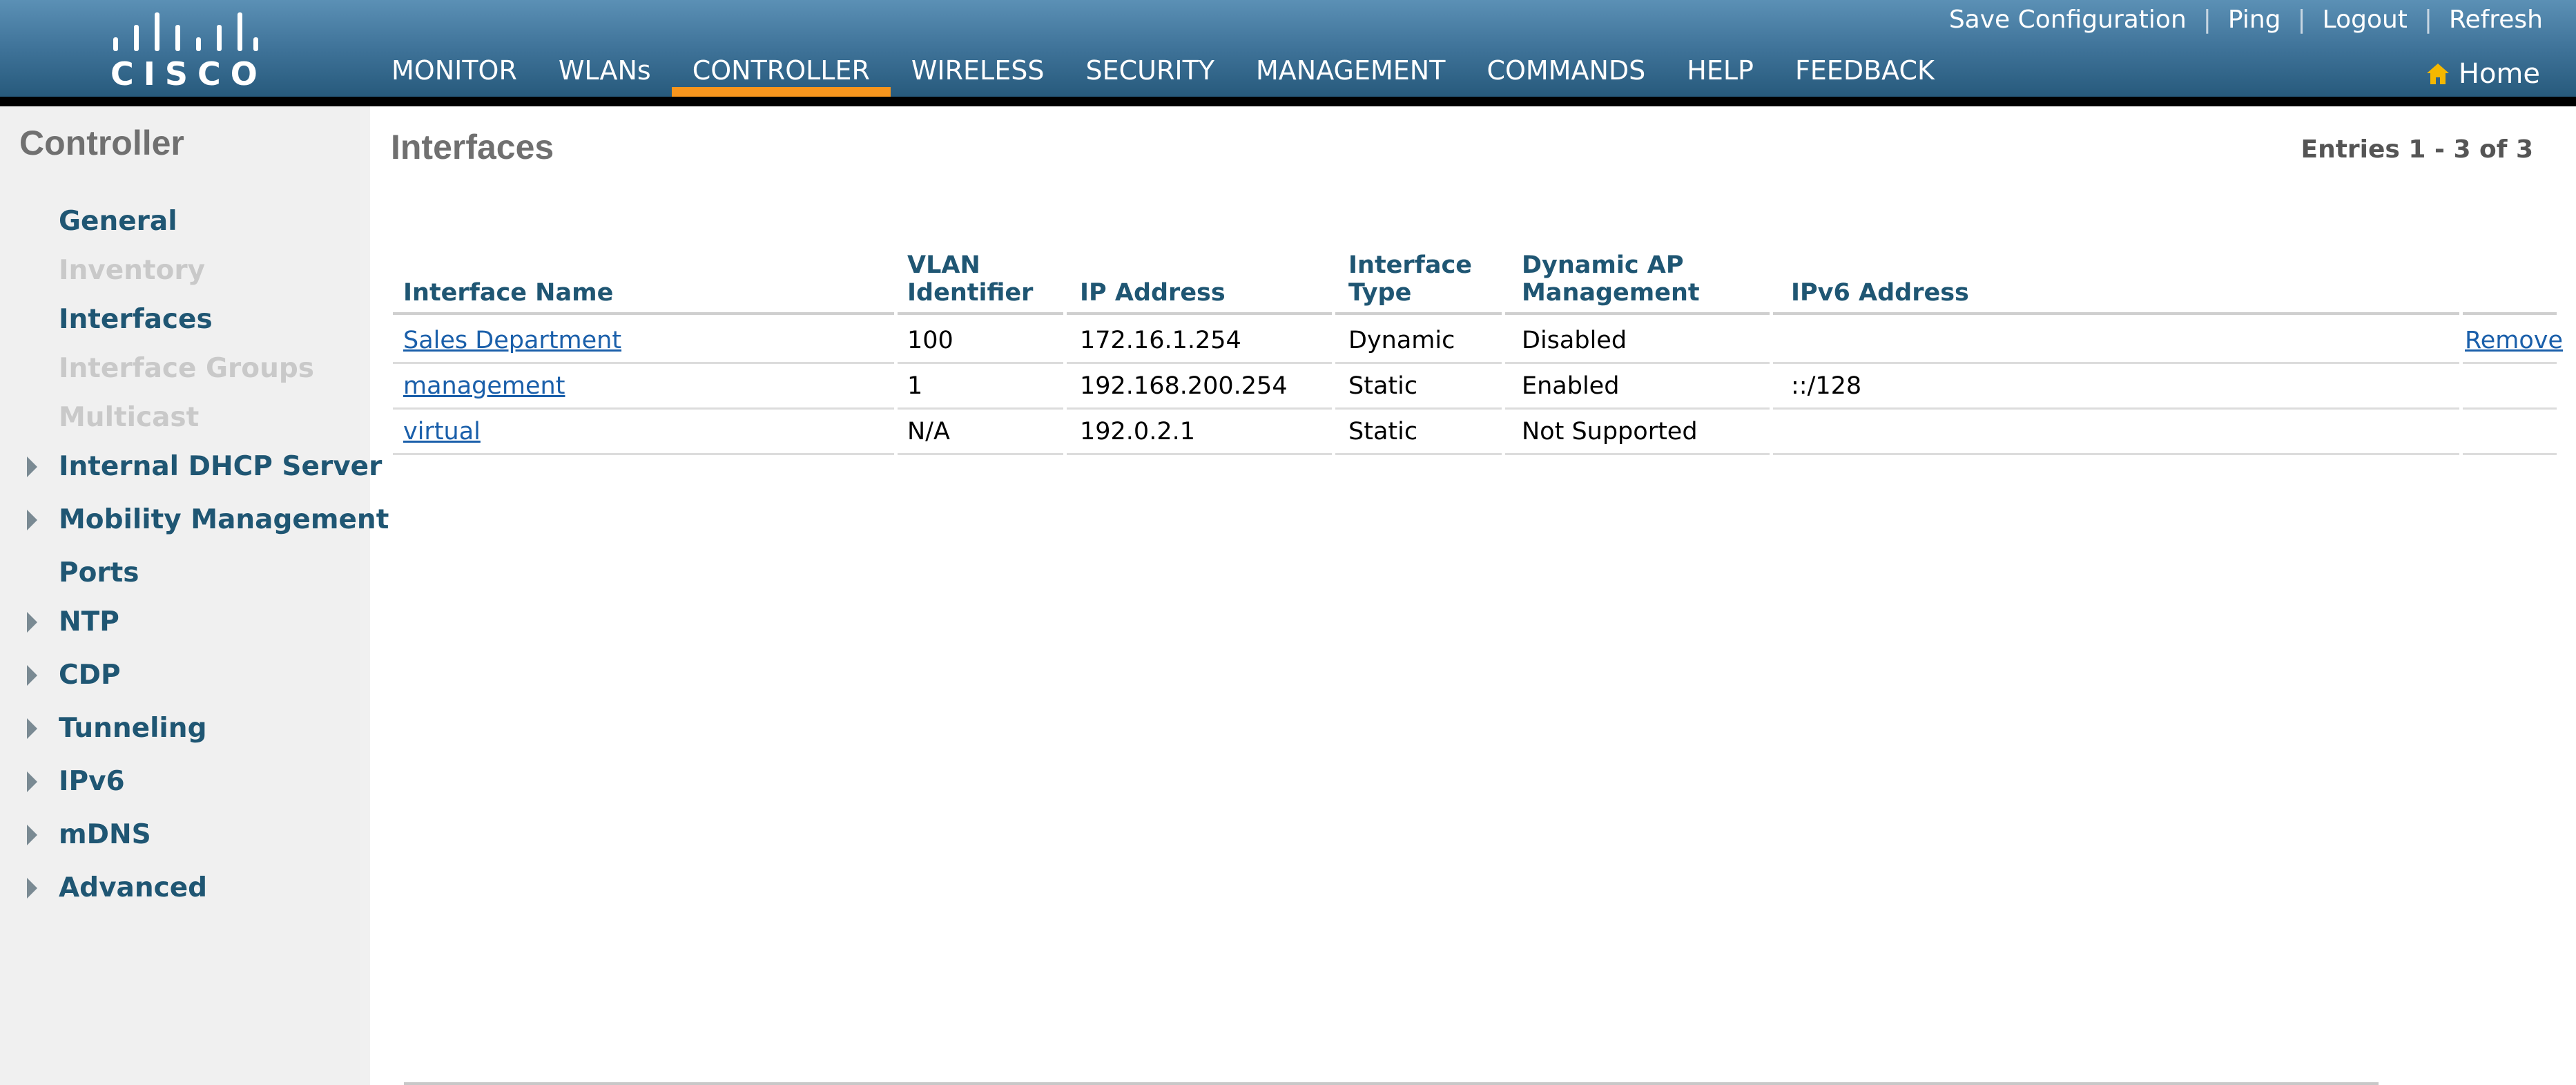 Image resolution: width=2576 pixels, height=1085 pixels. I want to click on entries-count: Entries 1 - 3 of 3, so click(2417, 149).